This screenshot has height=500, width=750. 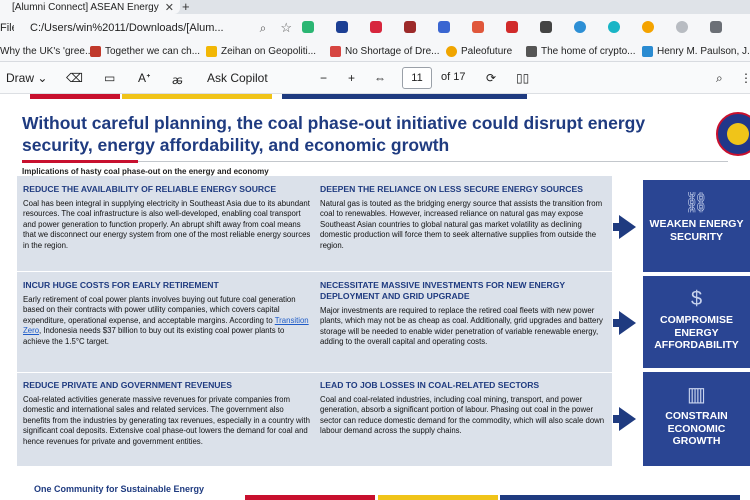 What do you see at coordinates (26, 78) in the screenshot?
I see `draw-button: Draw ⌄` at bounding box center [26, 78].